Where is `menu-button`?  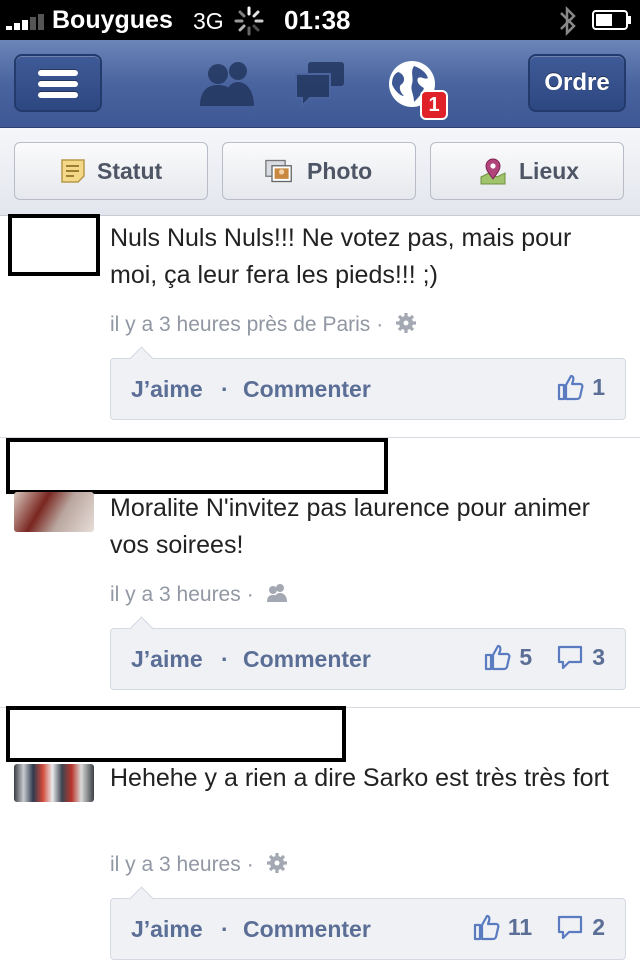 menu-button is located at coordinates (58, 83).